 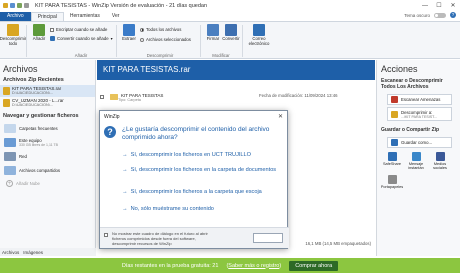 I want to click on maximize-button: ☐, so click(x=439, y=5).